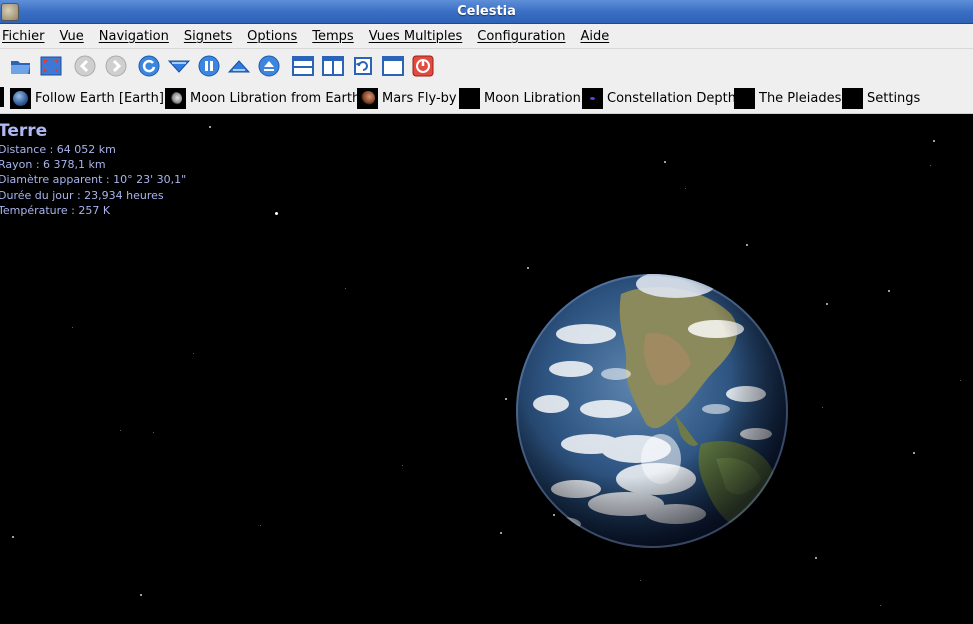 This screenshot has height=624, width=973. Describe the element at coordinates (116, 66) in the screenshot. I see `forward-icon` at that location.